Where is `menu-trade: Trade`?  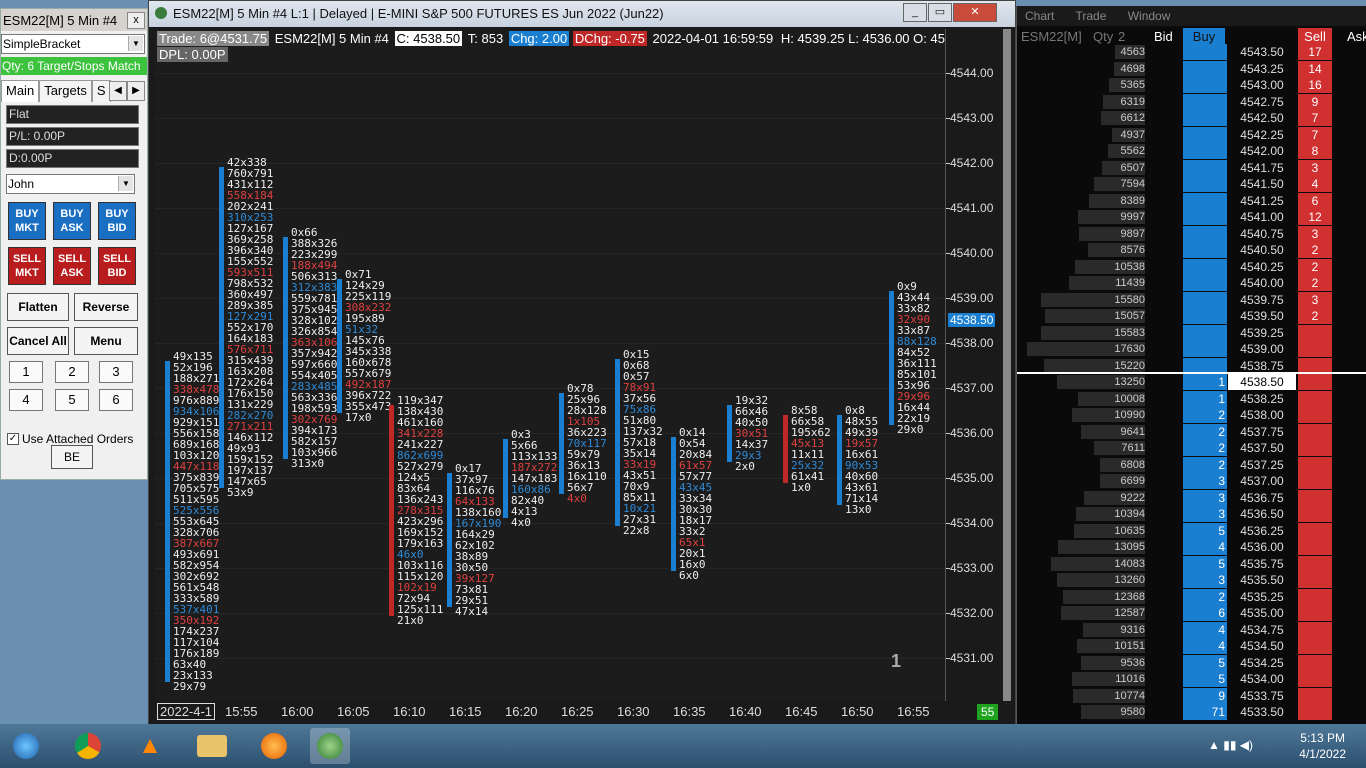
menu-trade: Trade is located at coordinates (1090, 16).